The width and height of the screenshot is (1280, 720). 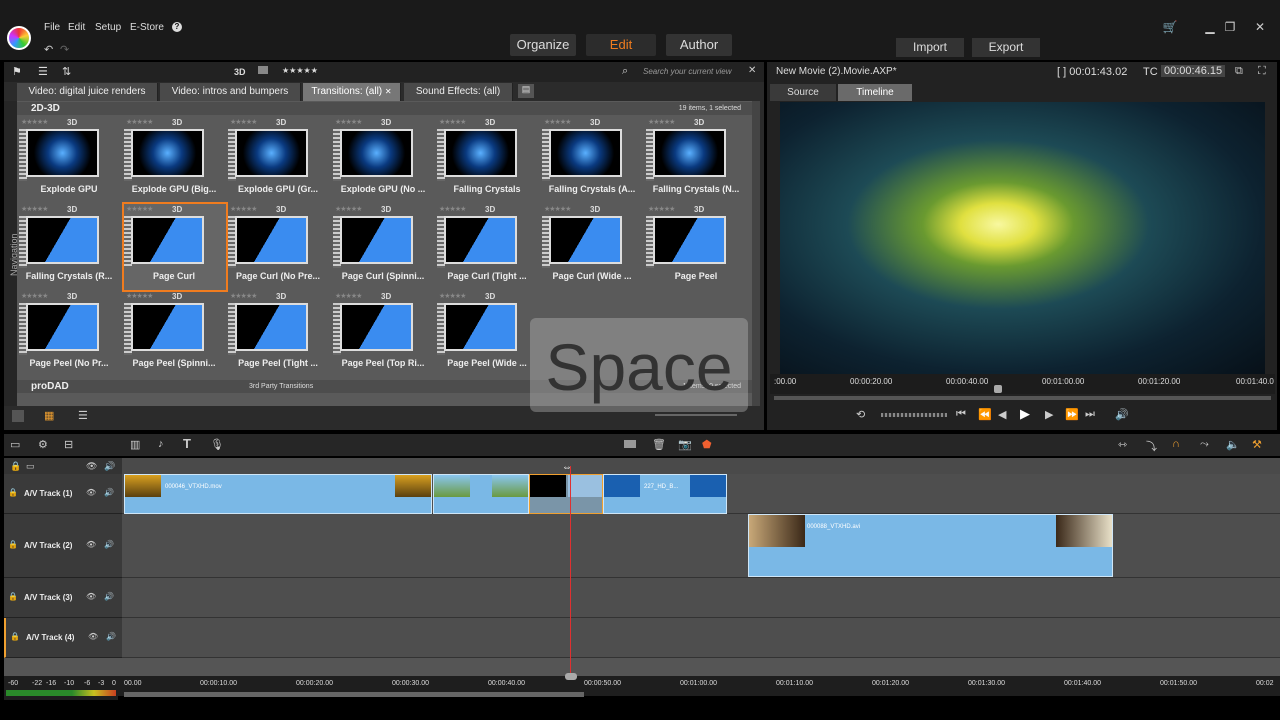 What do you see at coordinates (354, 694) in the screenshot?
I see `timeline-scrollbar` at bounding box center [354, 694].